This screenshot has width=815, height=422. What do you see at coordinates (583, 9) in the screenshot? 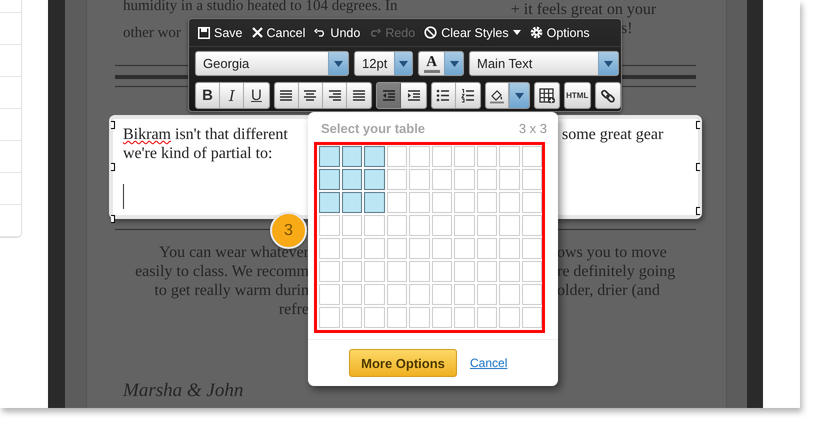
I see `article-text: + it feels great on your` at bounding box center [583, 9].